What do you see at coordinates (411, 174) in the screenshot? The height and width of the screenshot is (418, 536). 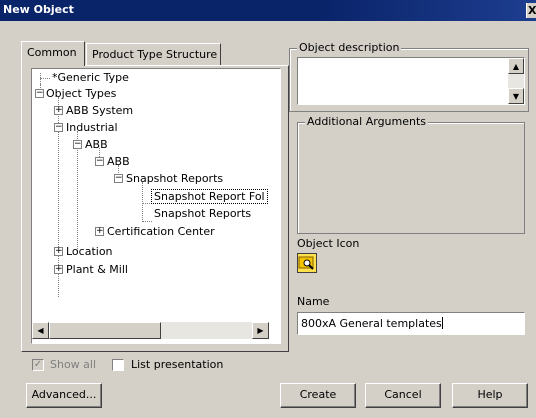 I see `additional-arguments-group: Additional Arguments` at bounding box center [411, 174].